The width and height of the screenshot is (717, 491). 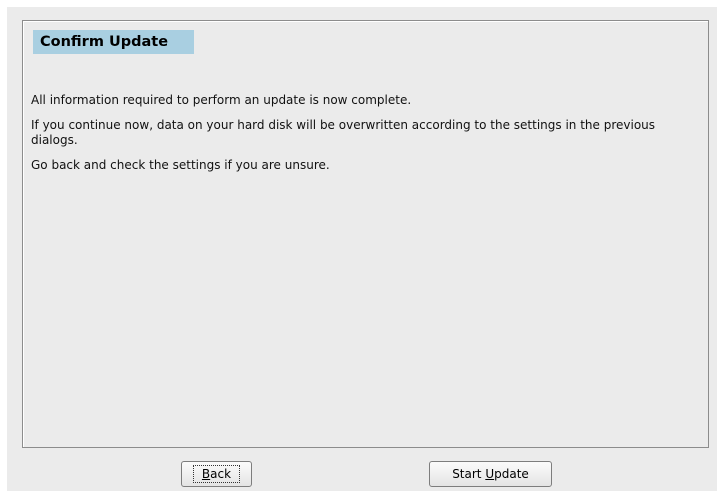 I want to click on start-update-button-label-rest: pdate, so click(x=511, y=474).